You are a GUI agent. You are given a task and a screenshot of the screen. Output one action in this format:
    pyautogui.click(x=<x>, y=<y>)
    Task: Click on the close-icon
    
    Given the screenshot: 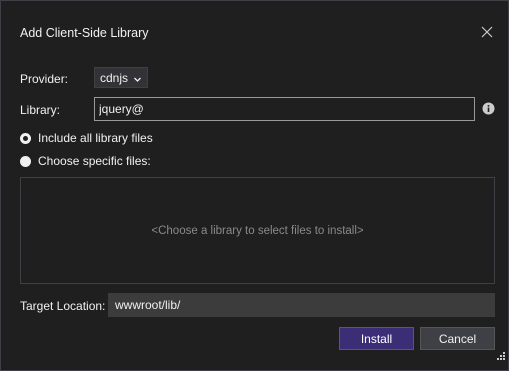 What is the action you would take?
    pyautogui.click(x=487, y=32)
    